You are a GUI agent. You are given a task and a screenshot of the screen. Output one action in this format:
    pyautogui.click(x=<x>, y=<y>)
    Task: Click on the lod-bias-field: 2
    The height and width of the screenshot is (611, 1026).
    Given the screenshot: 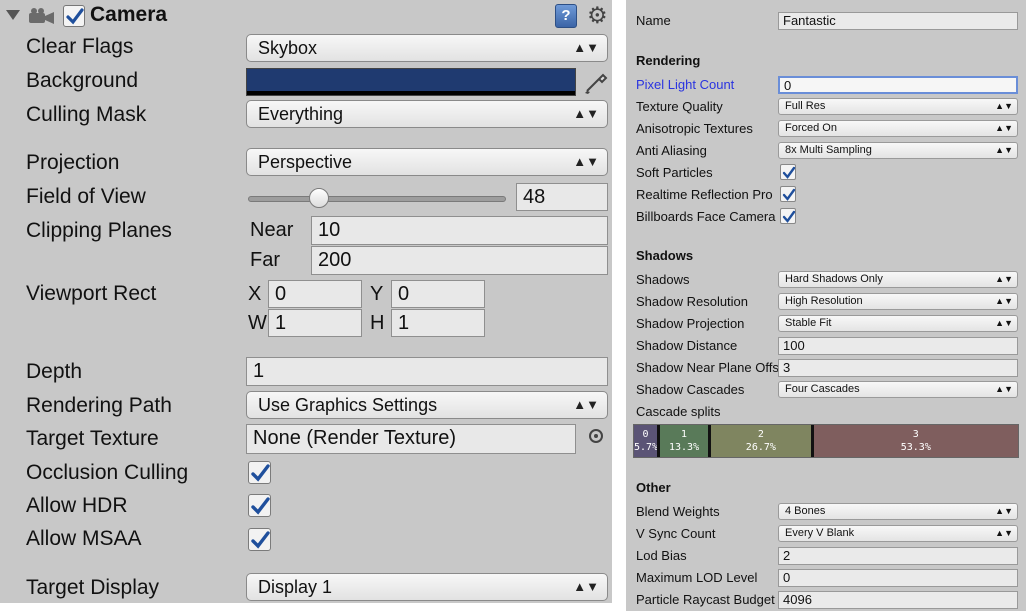 What is the action you would take?
    pyautogui.click(x=898, y=556)
    